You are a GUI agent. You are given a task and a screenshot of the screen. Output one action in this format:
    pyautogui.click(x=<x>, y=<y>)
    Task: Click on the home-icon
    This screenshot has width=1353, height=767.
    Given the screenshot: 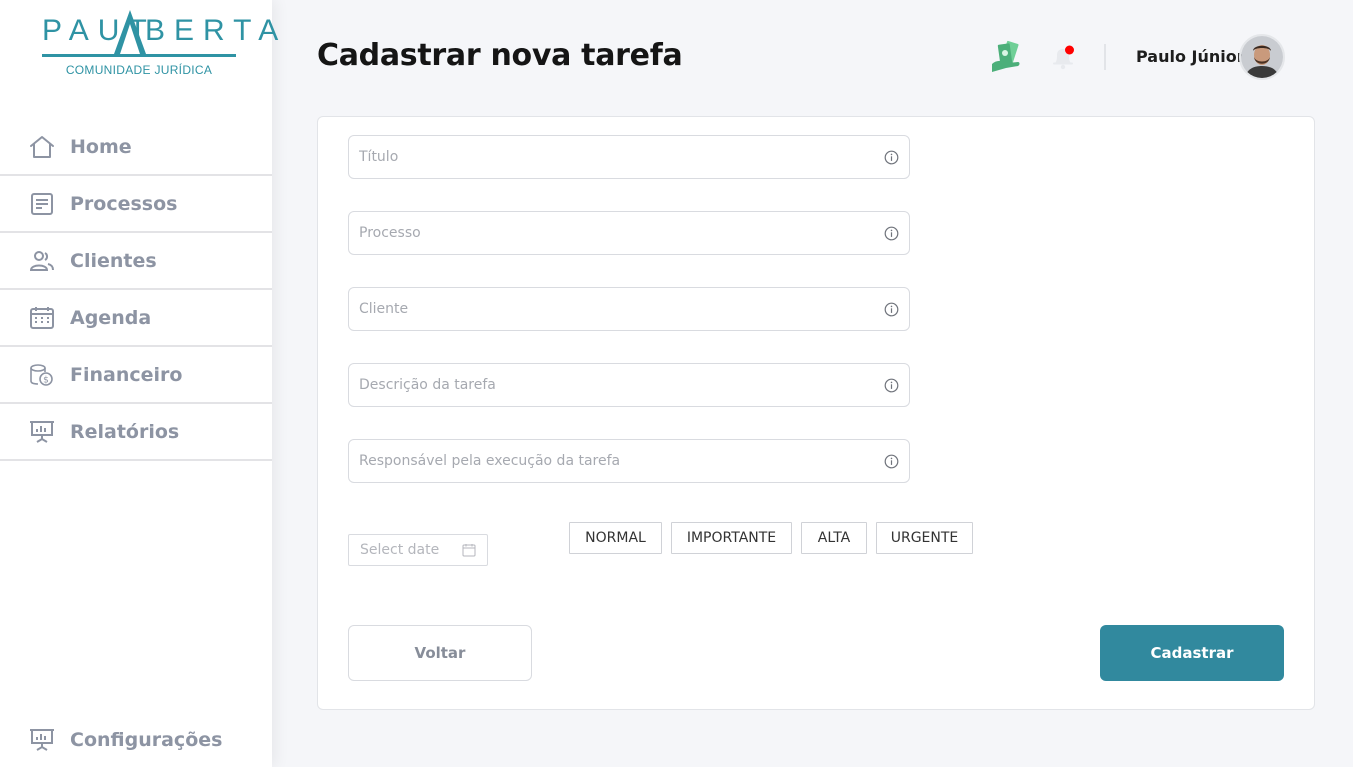 What is the action you would take?
    pyautogui.click(x=42, y=147)
    